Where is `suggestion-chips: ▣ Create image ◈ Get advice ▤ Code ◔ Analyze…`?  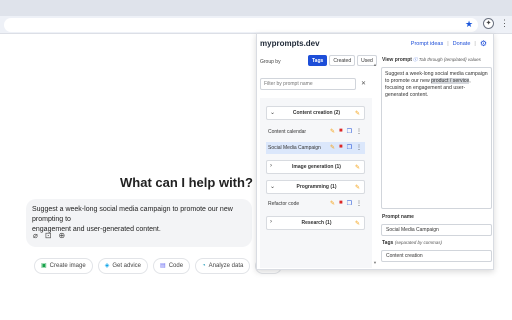 suggestion-chips: ▣ Create image ◈ Get advice ▤ Code ◔ Analyze… is located at coordinates (158, 266).